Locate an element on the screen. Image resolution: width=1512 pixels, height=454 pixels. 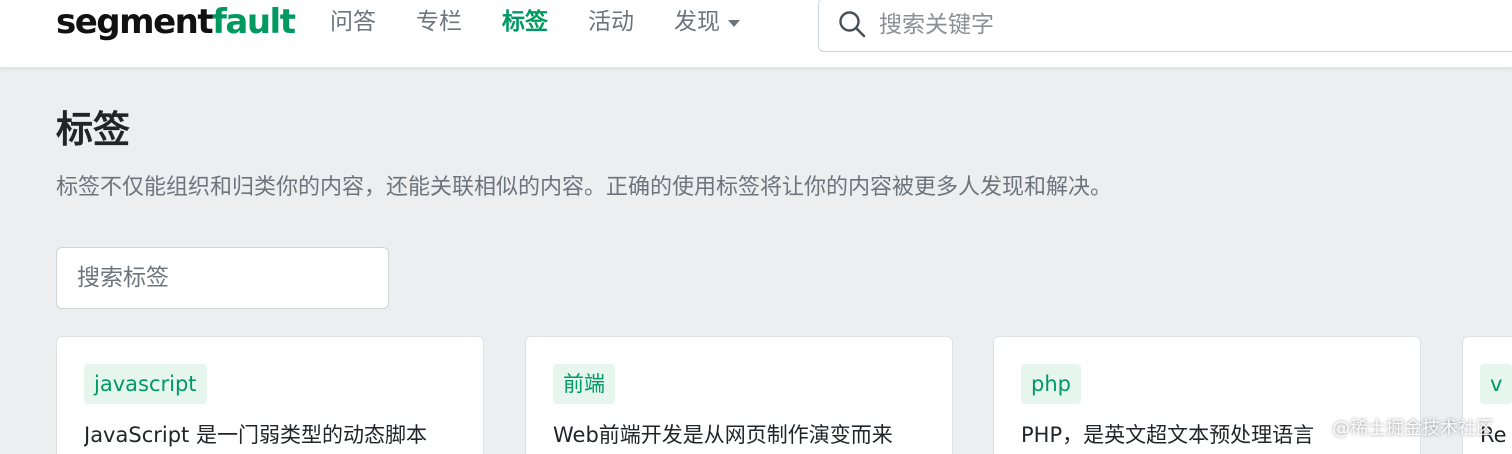
nav-item-questions: 问答 is located at coordinates (353, 22).